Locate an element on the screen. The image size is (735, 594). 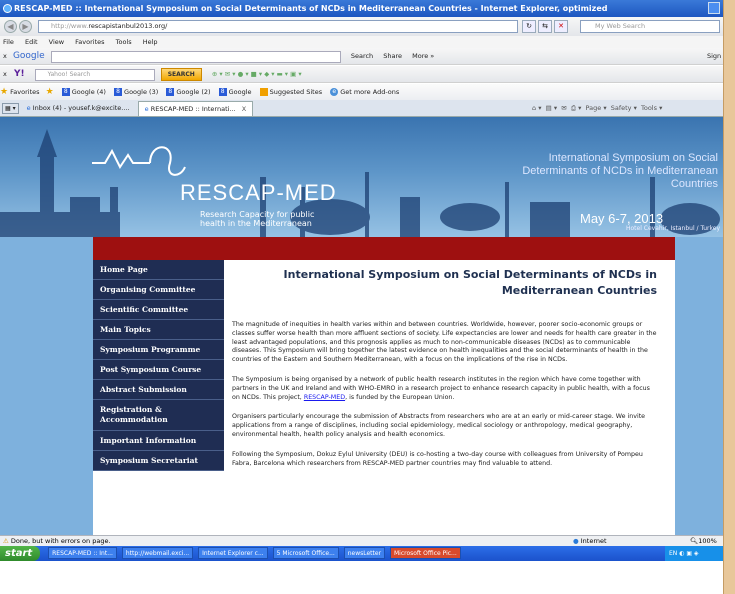
yahoo-search-button: SEARCH is located at coordinates (181, 74).